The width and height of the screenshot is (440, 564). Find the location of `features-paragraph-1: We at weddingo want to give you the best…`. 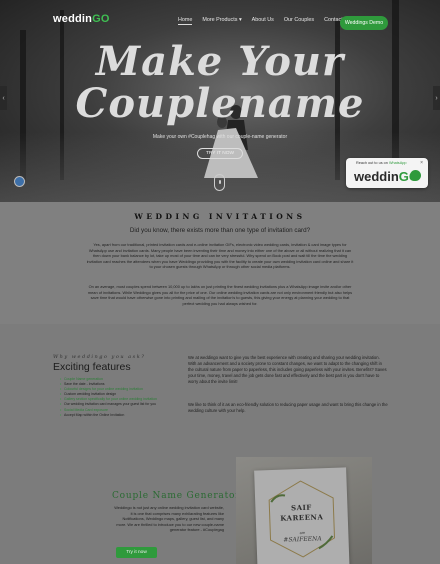

features-paragraph-1: We at weddingo want to give you the best… is located at coordinates (287, 369).